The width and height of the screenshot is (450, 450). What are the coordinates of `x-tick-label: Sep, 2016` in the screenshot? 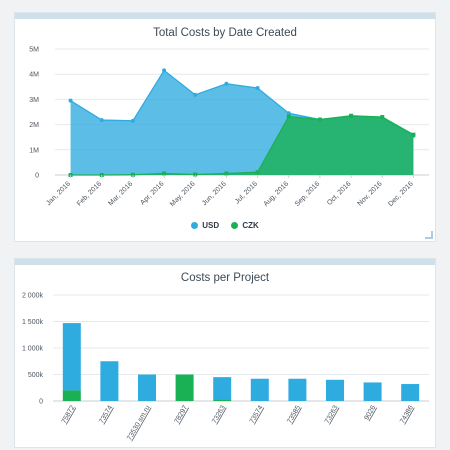 It's located at (308, 194).